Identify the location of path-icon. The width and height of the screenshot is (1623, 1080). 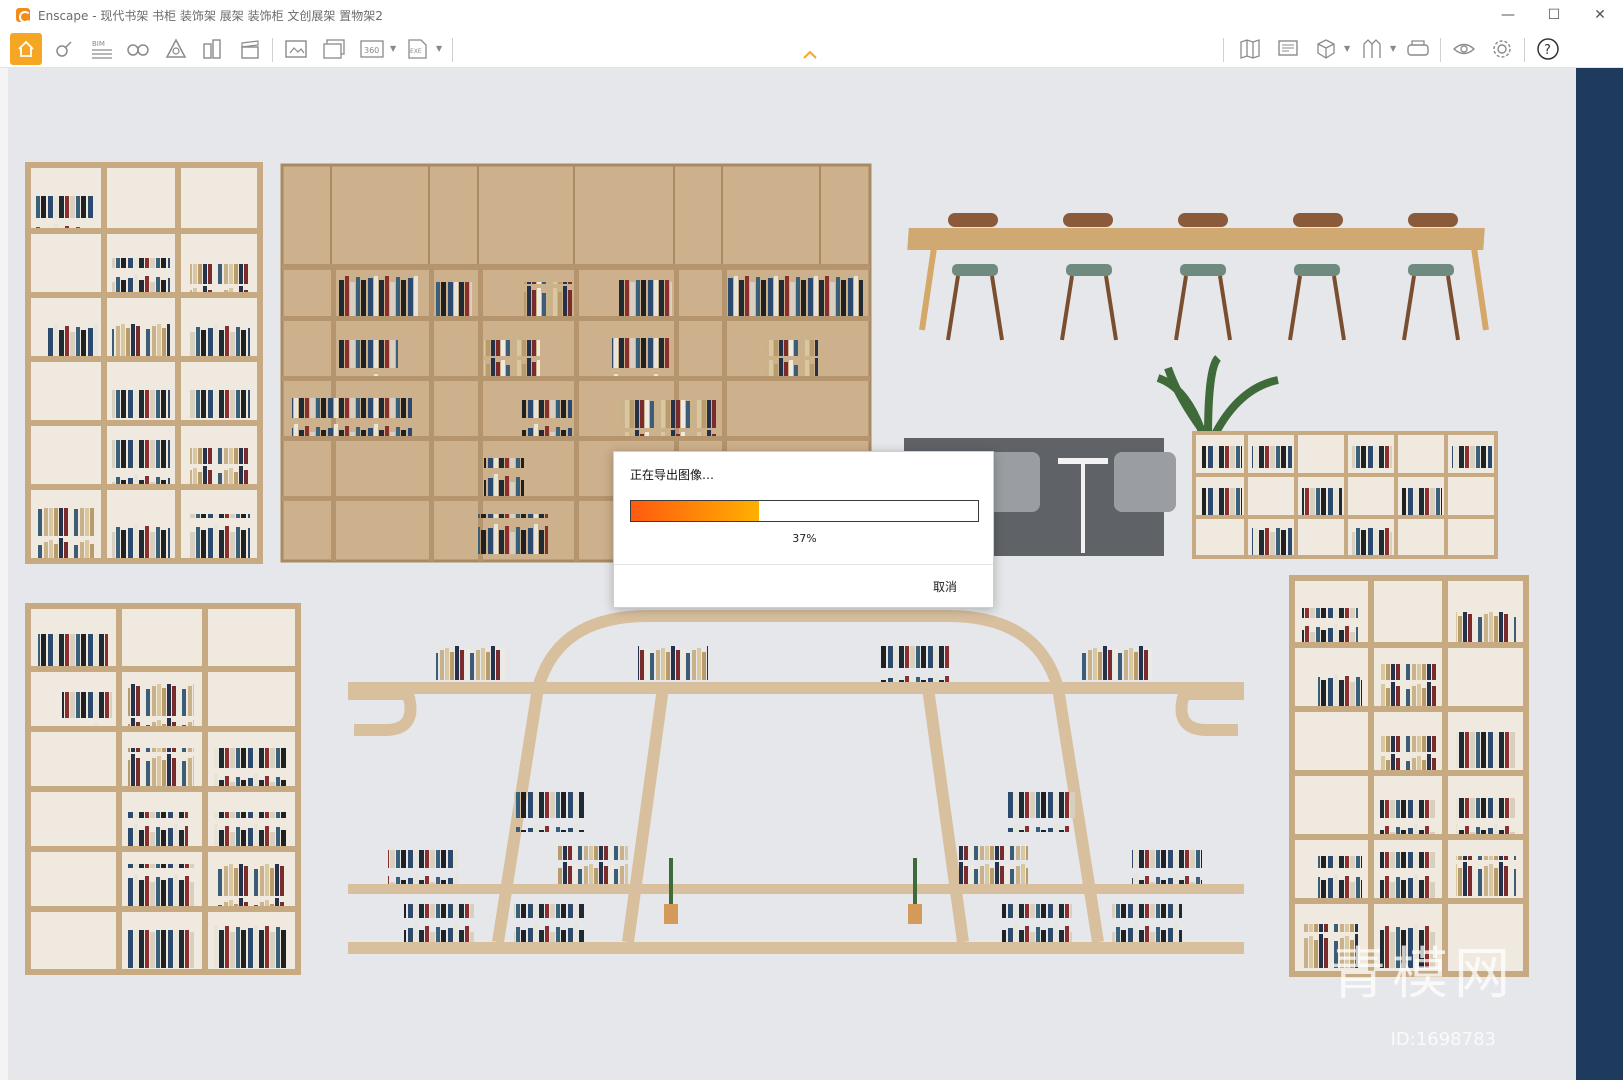
(1372, 48).